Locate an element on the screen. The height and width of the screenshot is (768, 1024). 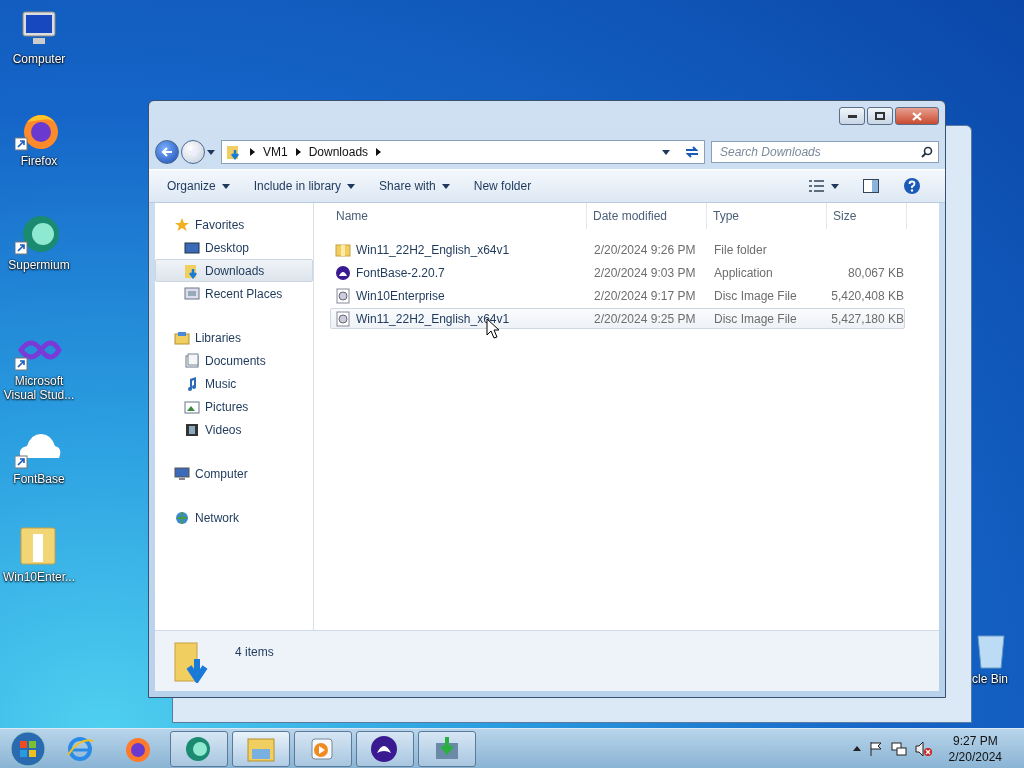
computer-icon is located at coordinates (182, 473).